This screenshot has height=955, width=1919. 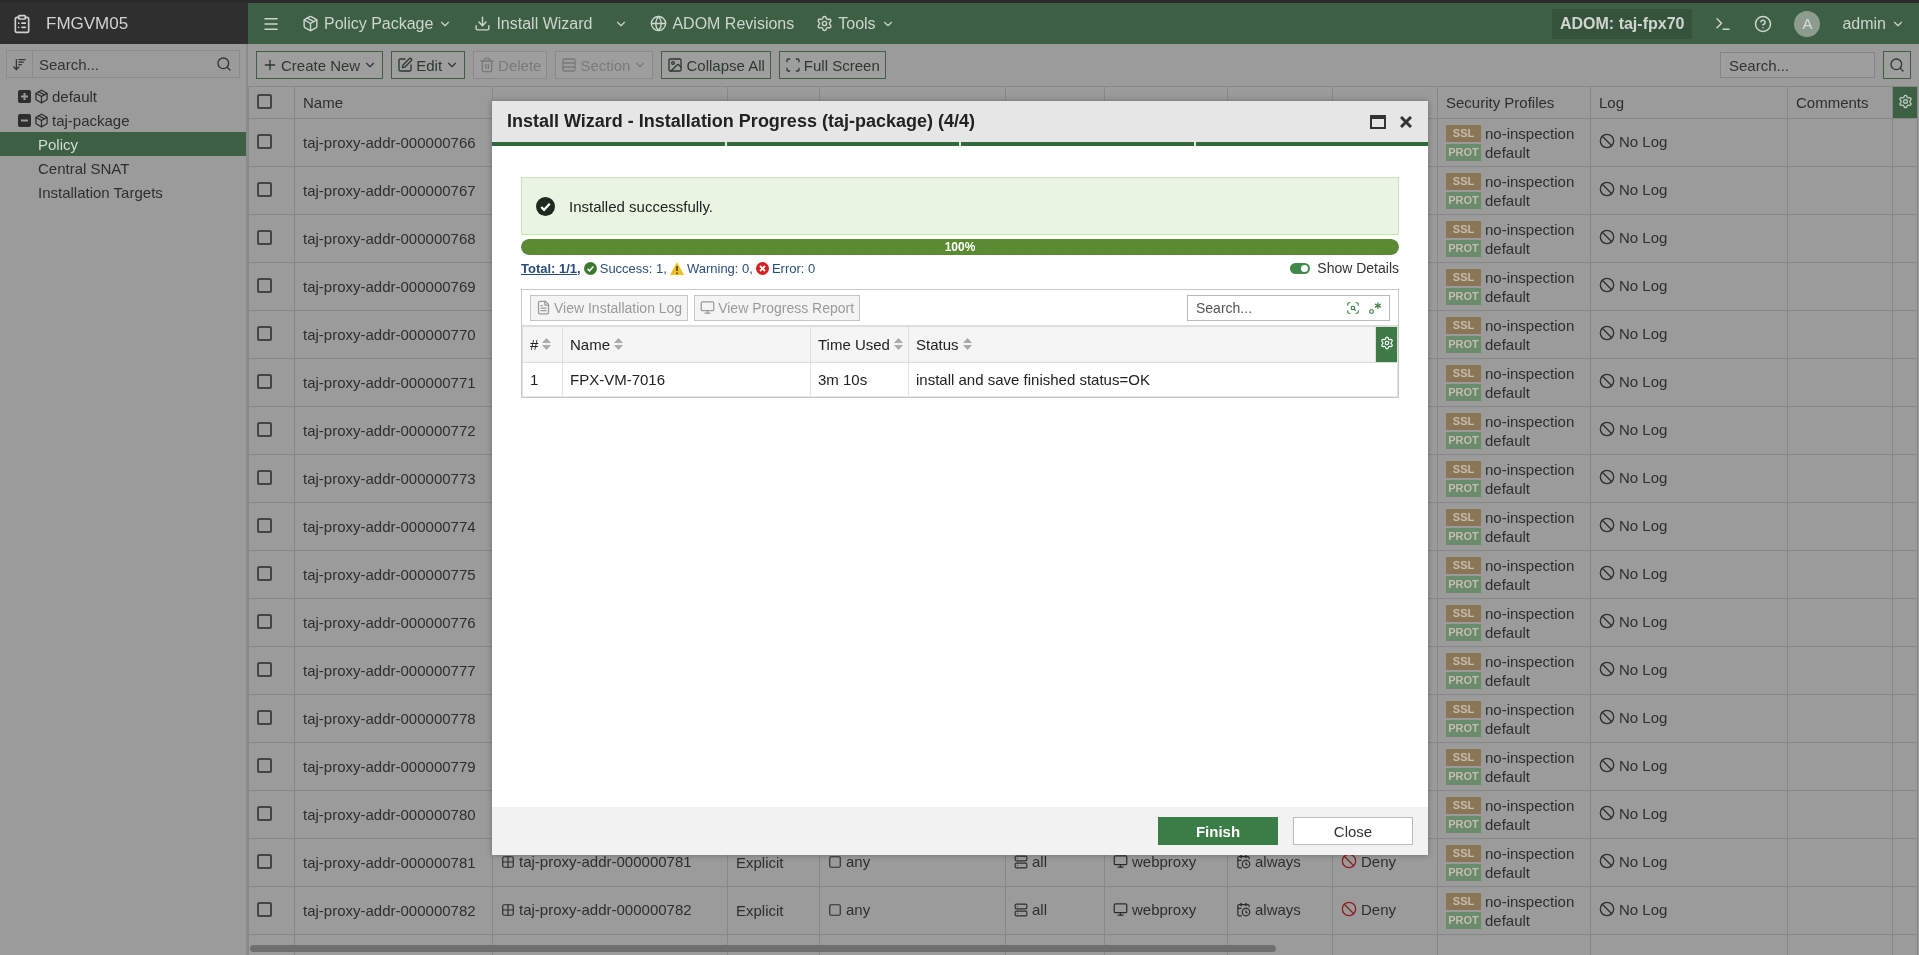 I want to click on tree-item: Installation Targets, so click(x=123, y=192).